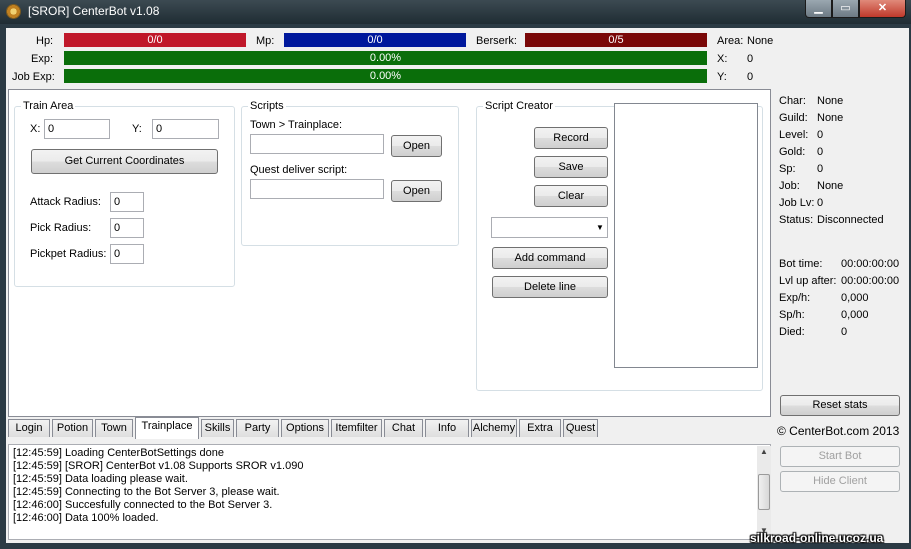 The width and height of the screenshot is (911, 549). I want to click on x-coord-label: X:, so click(722, 59).